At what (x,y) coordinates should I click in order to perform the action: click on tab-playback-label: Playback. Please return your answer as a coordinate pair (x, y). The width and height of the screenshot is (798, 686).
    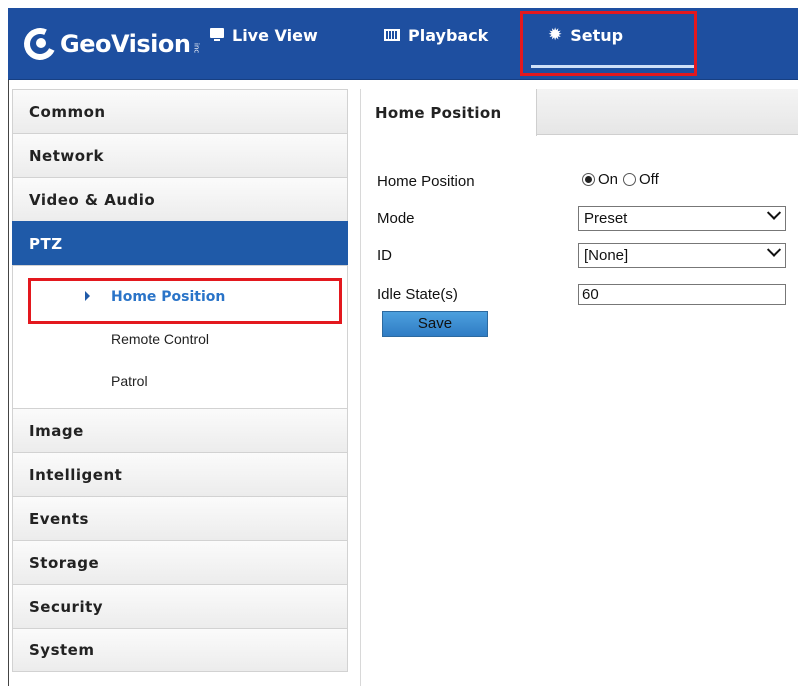
    Looking at the image, I should click on (448, 35).